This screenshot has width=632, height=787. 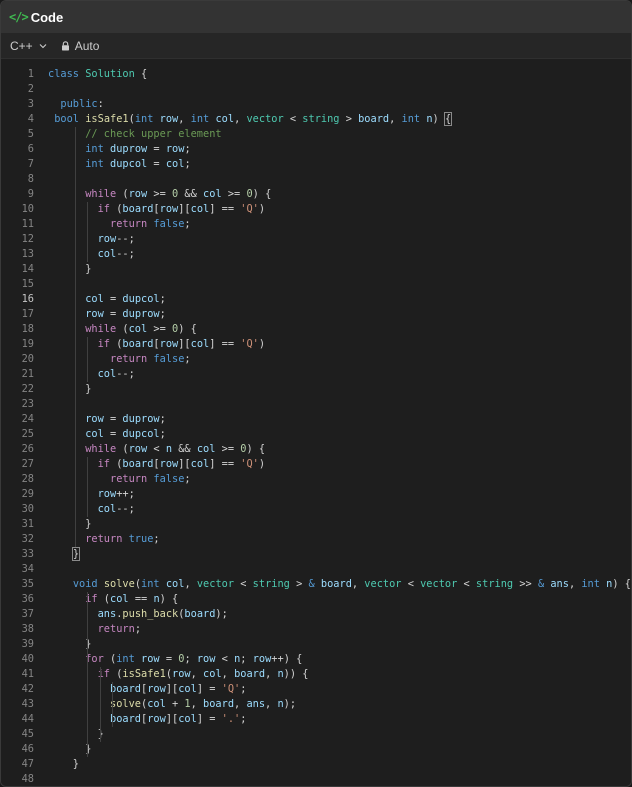 I want to click on code-icon: </>, so click(x=19, y=17).